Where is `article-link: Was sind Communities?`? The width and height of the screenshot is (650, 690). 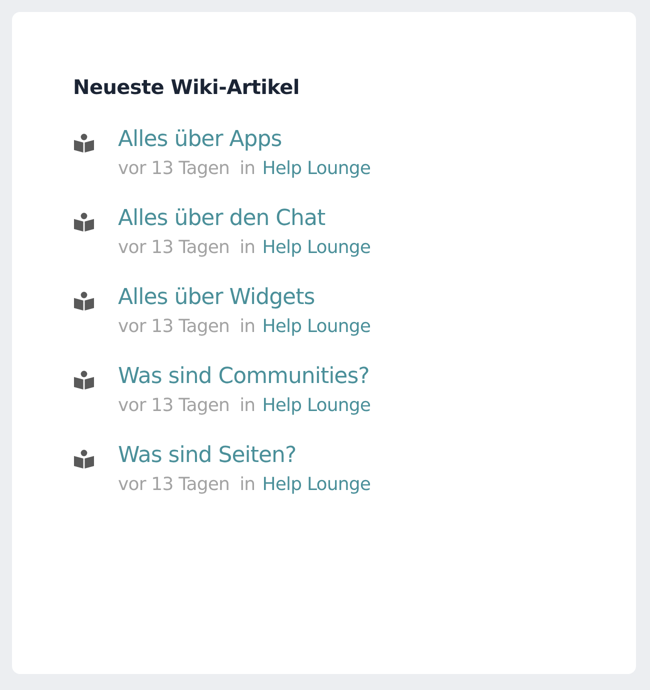
article-link: Was sind Communities? is located at coordinates (244, 376).